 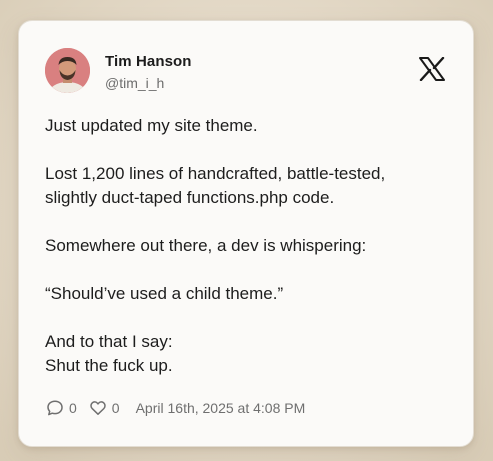 I want to click on post-line: Just updated my site theme., so click(x=151, y=125).